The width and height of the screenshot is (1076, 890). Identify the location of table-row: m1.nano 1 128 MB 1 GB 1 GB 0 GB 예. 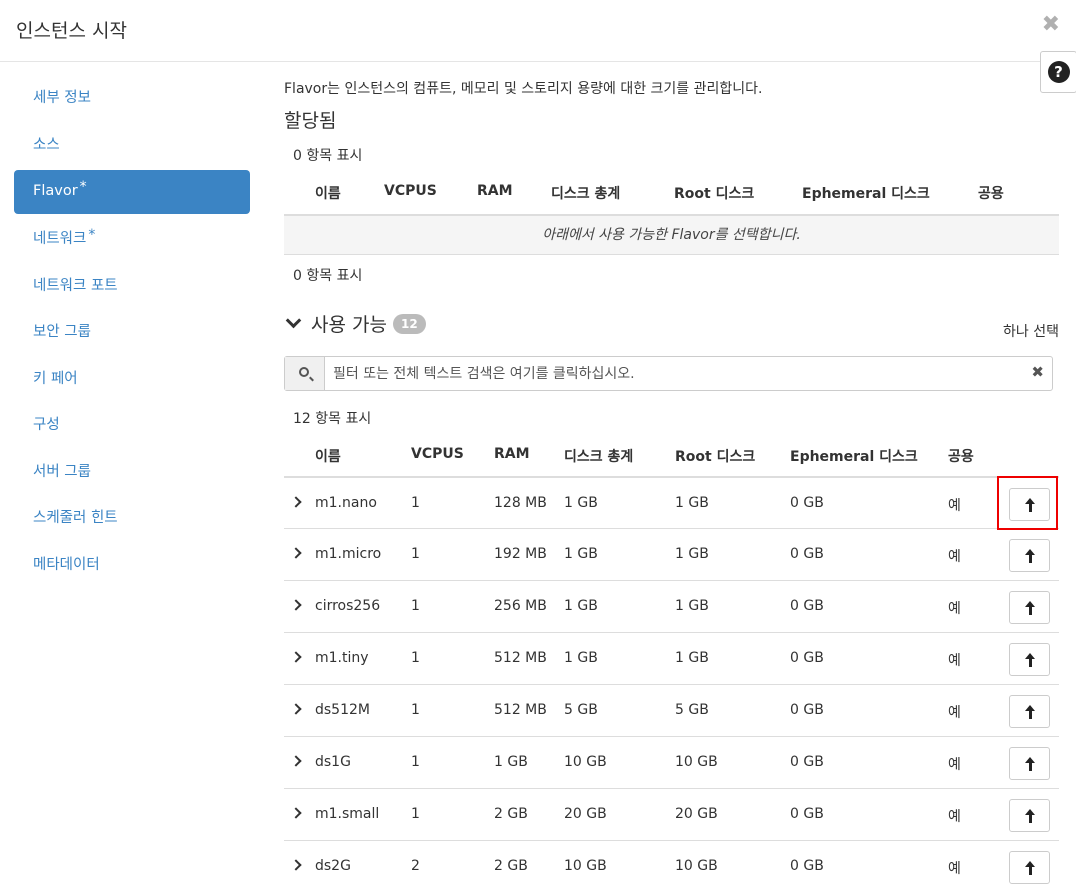
(671, 502).